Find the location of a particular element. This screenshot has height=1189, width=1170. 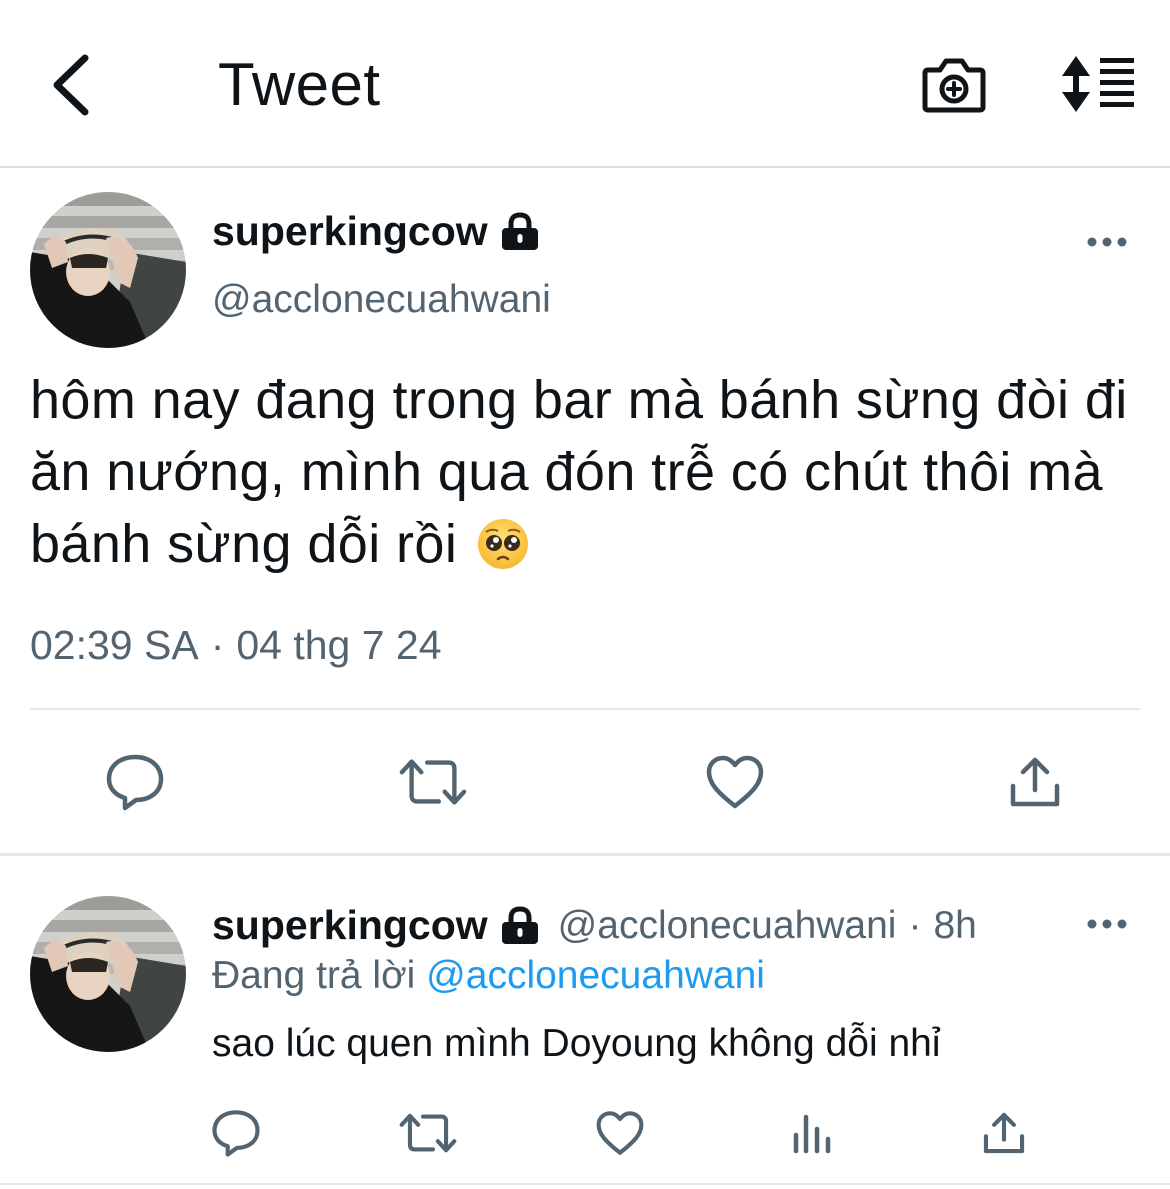

tweet-time: 02:39 SA is located at coordinates (114, 645).